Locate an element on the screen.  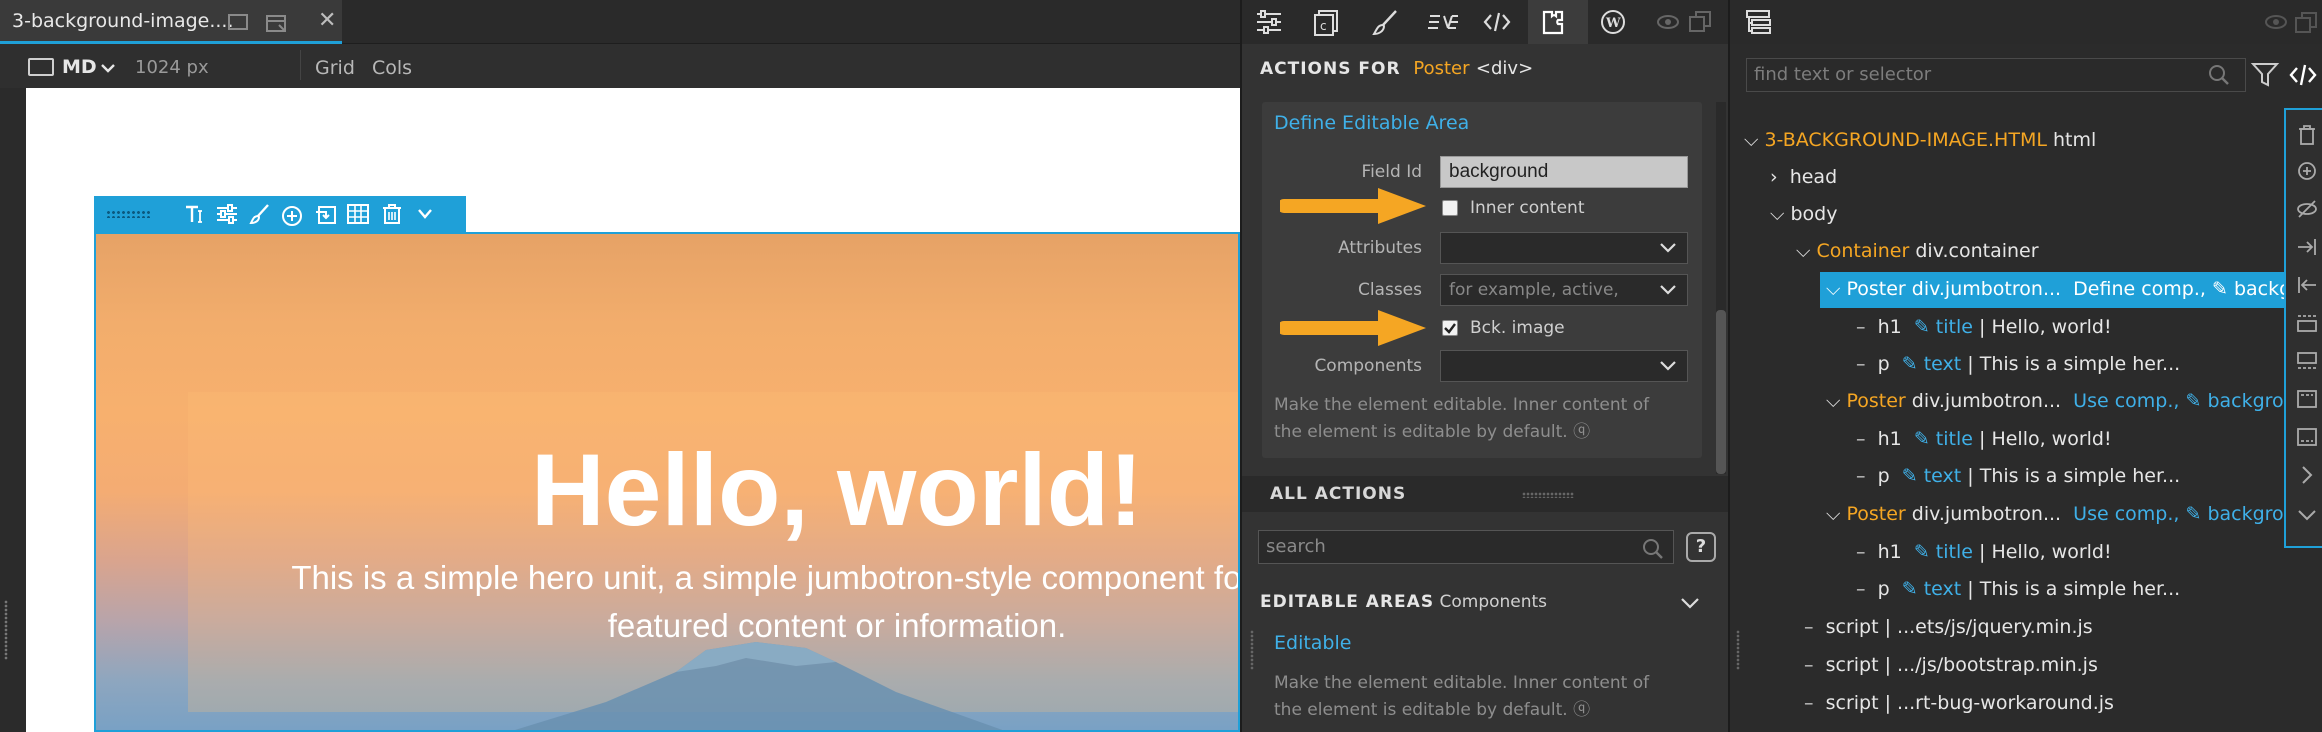
tree-row-html: ⌵ 3-BACKGROUND-IMAGE.HTML html is located at coordinates (1920, 140).